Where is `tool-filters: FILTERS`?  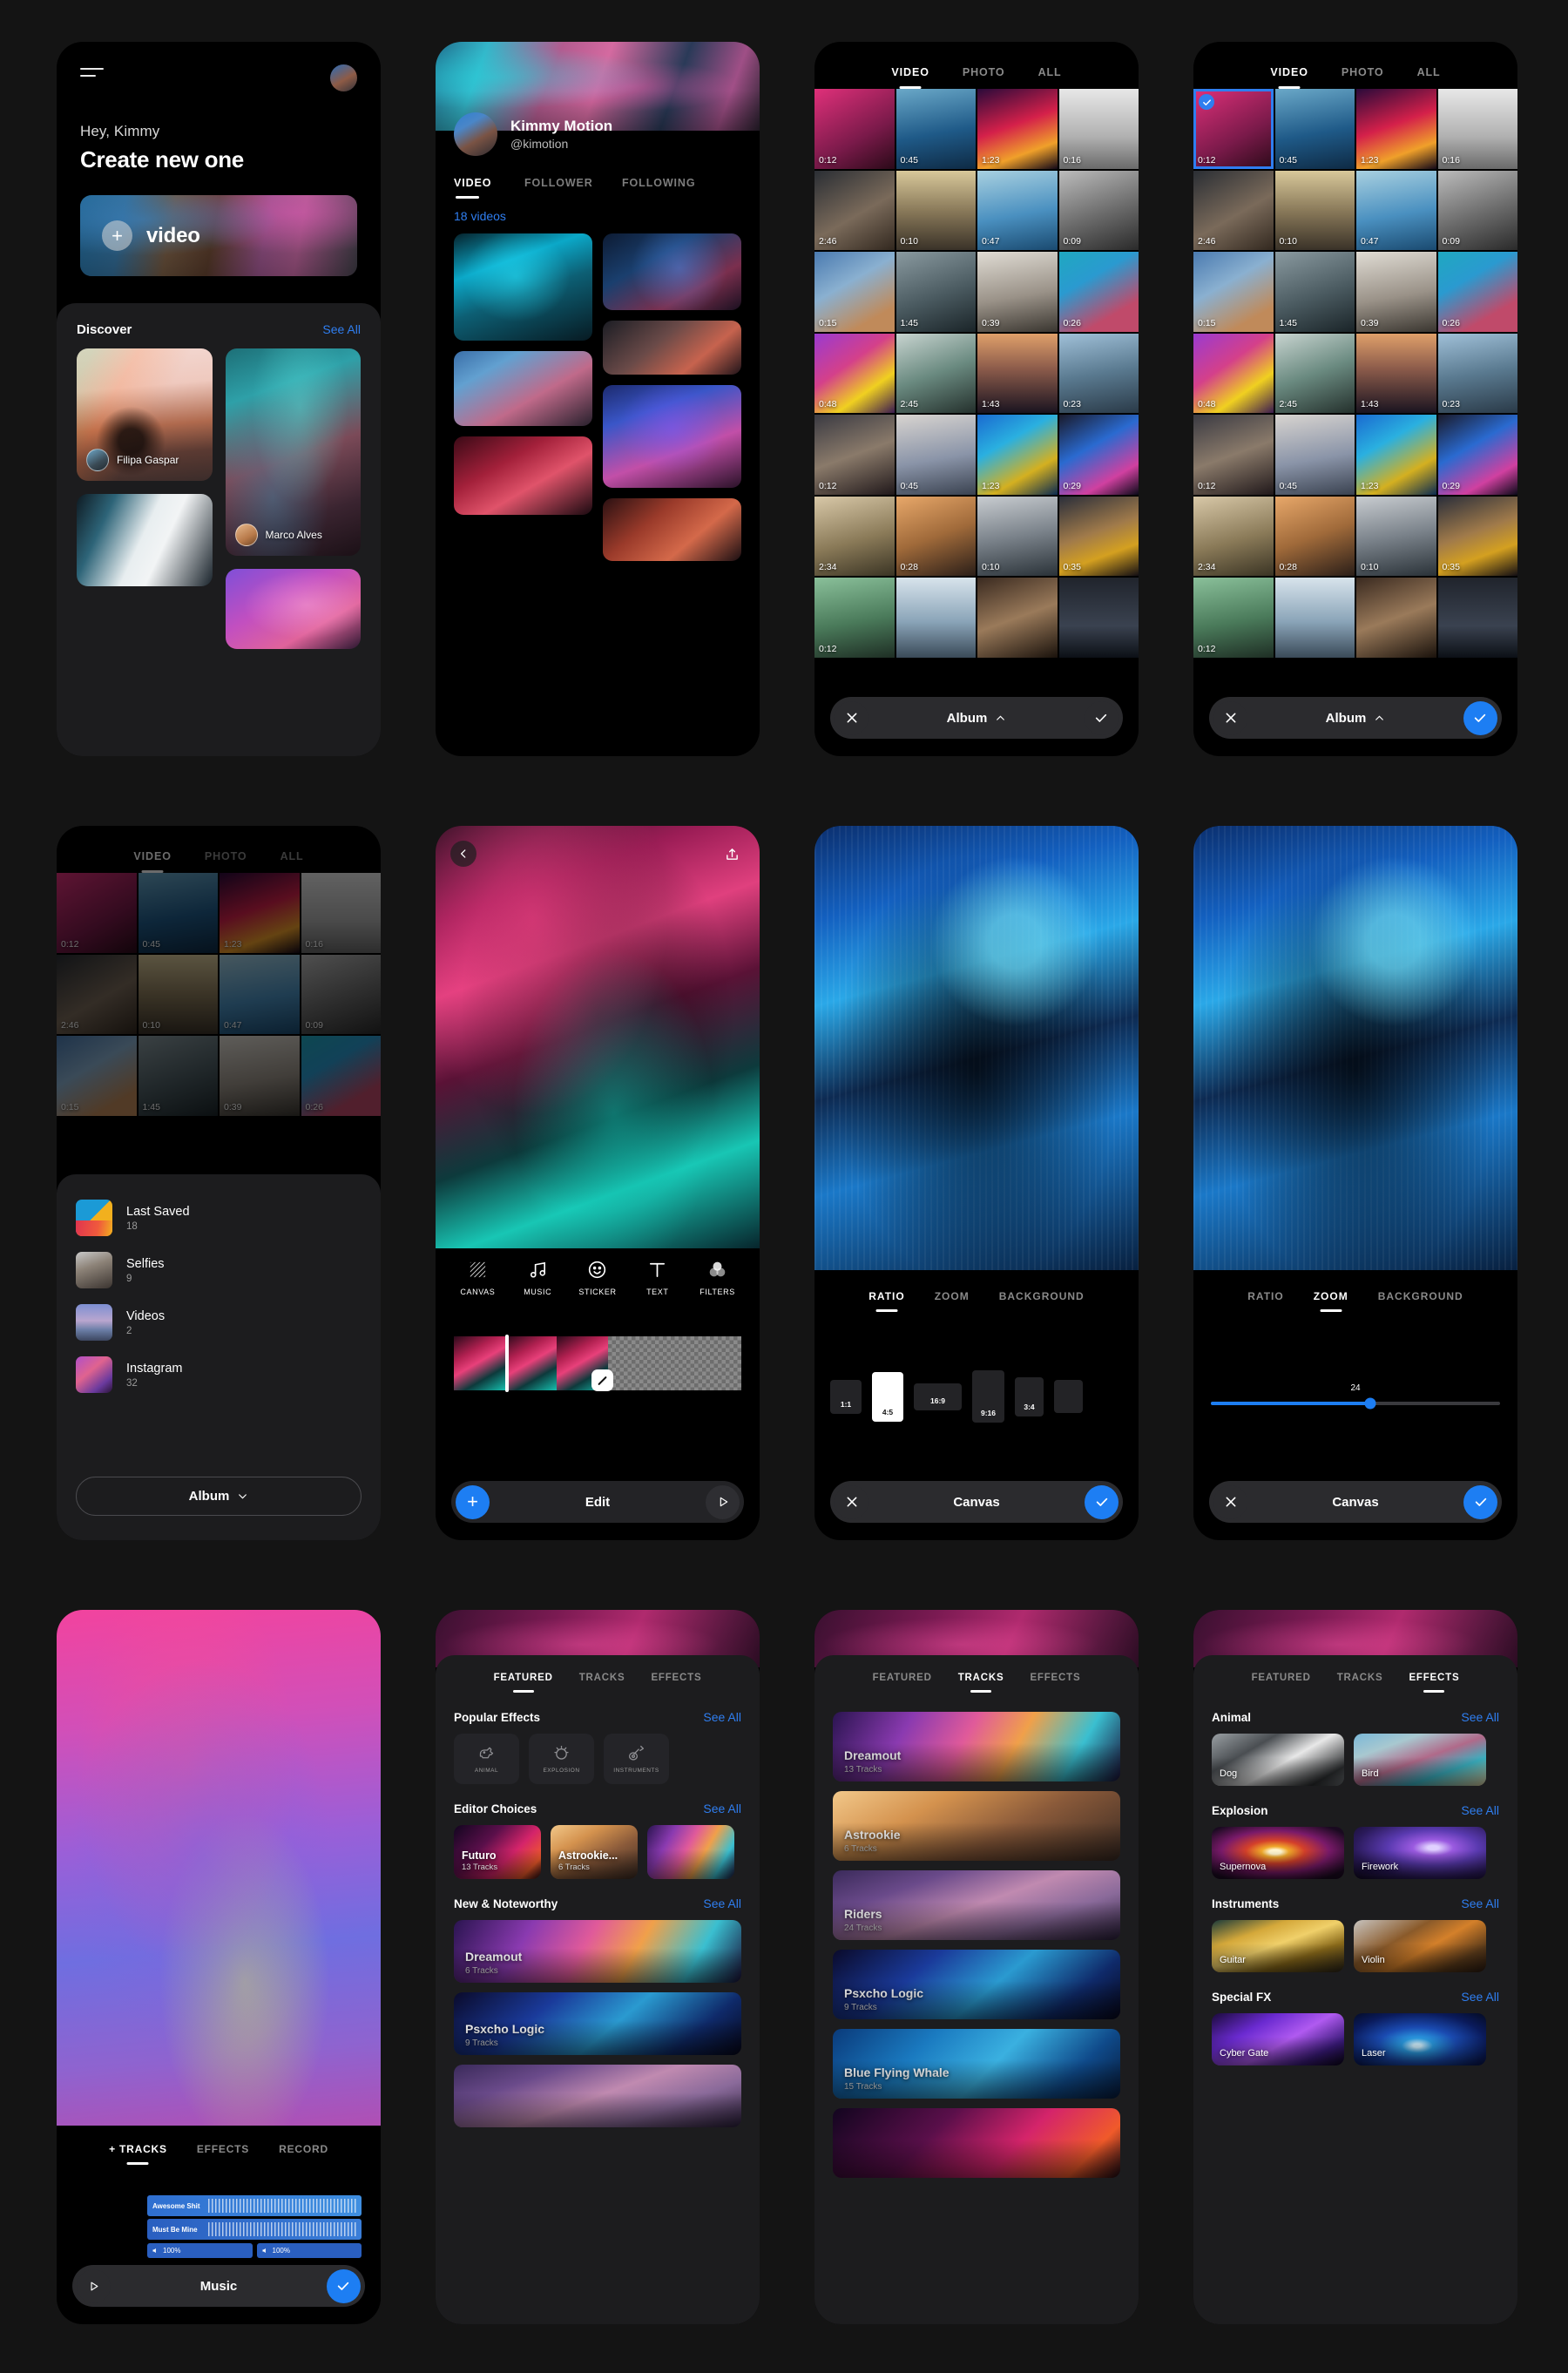
tool-filters: FILTERS is located at coordinates (718, 1278).